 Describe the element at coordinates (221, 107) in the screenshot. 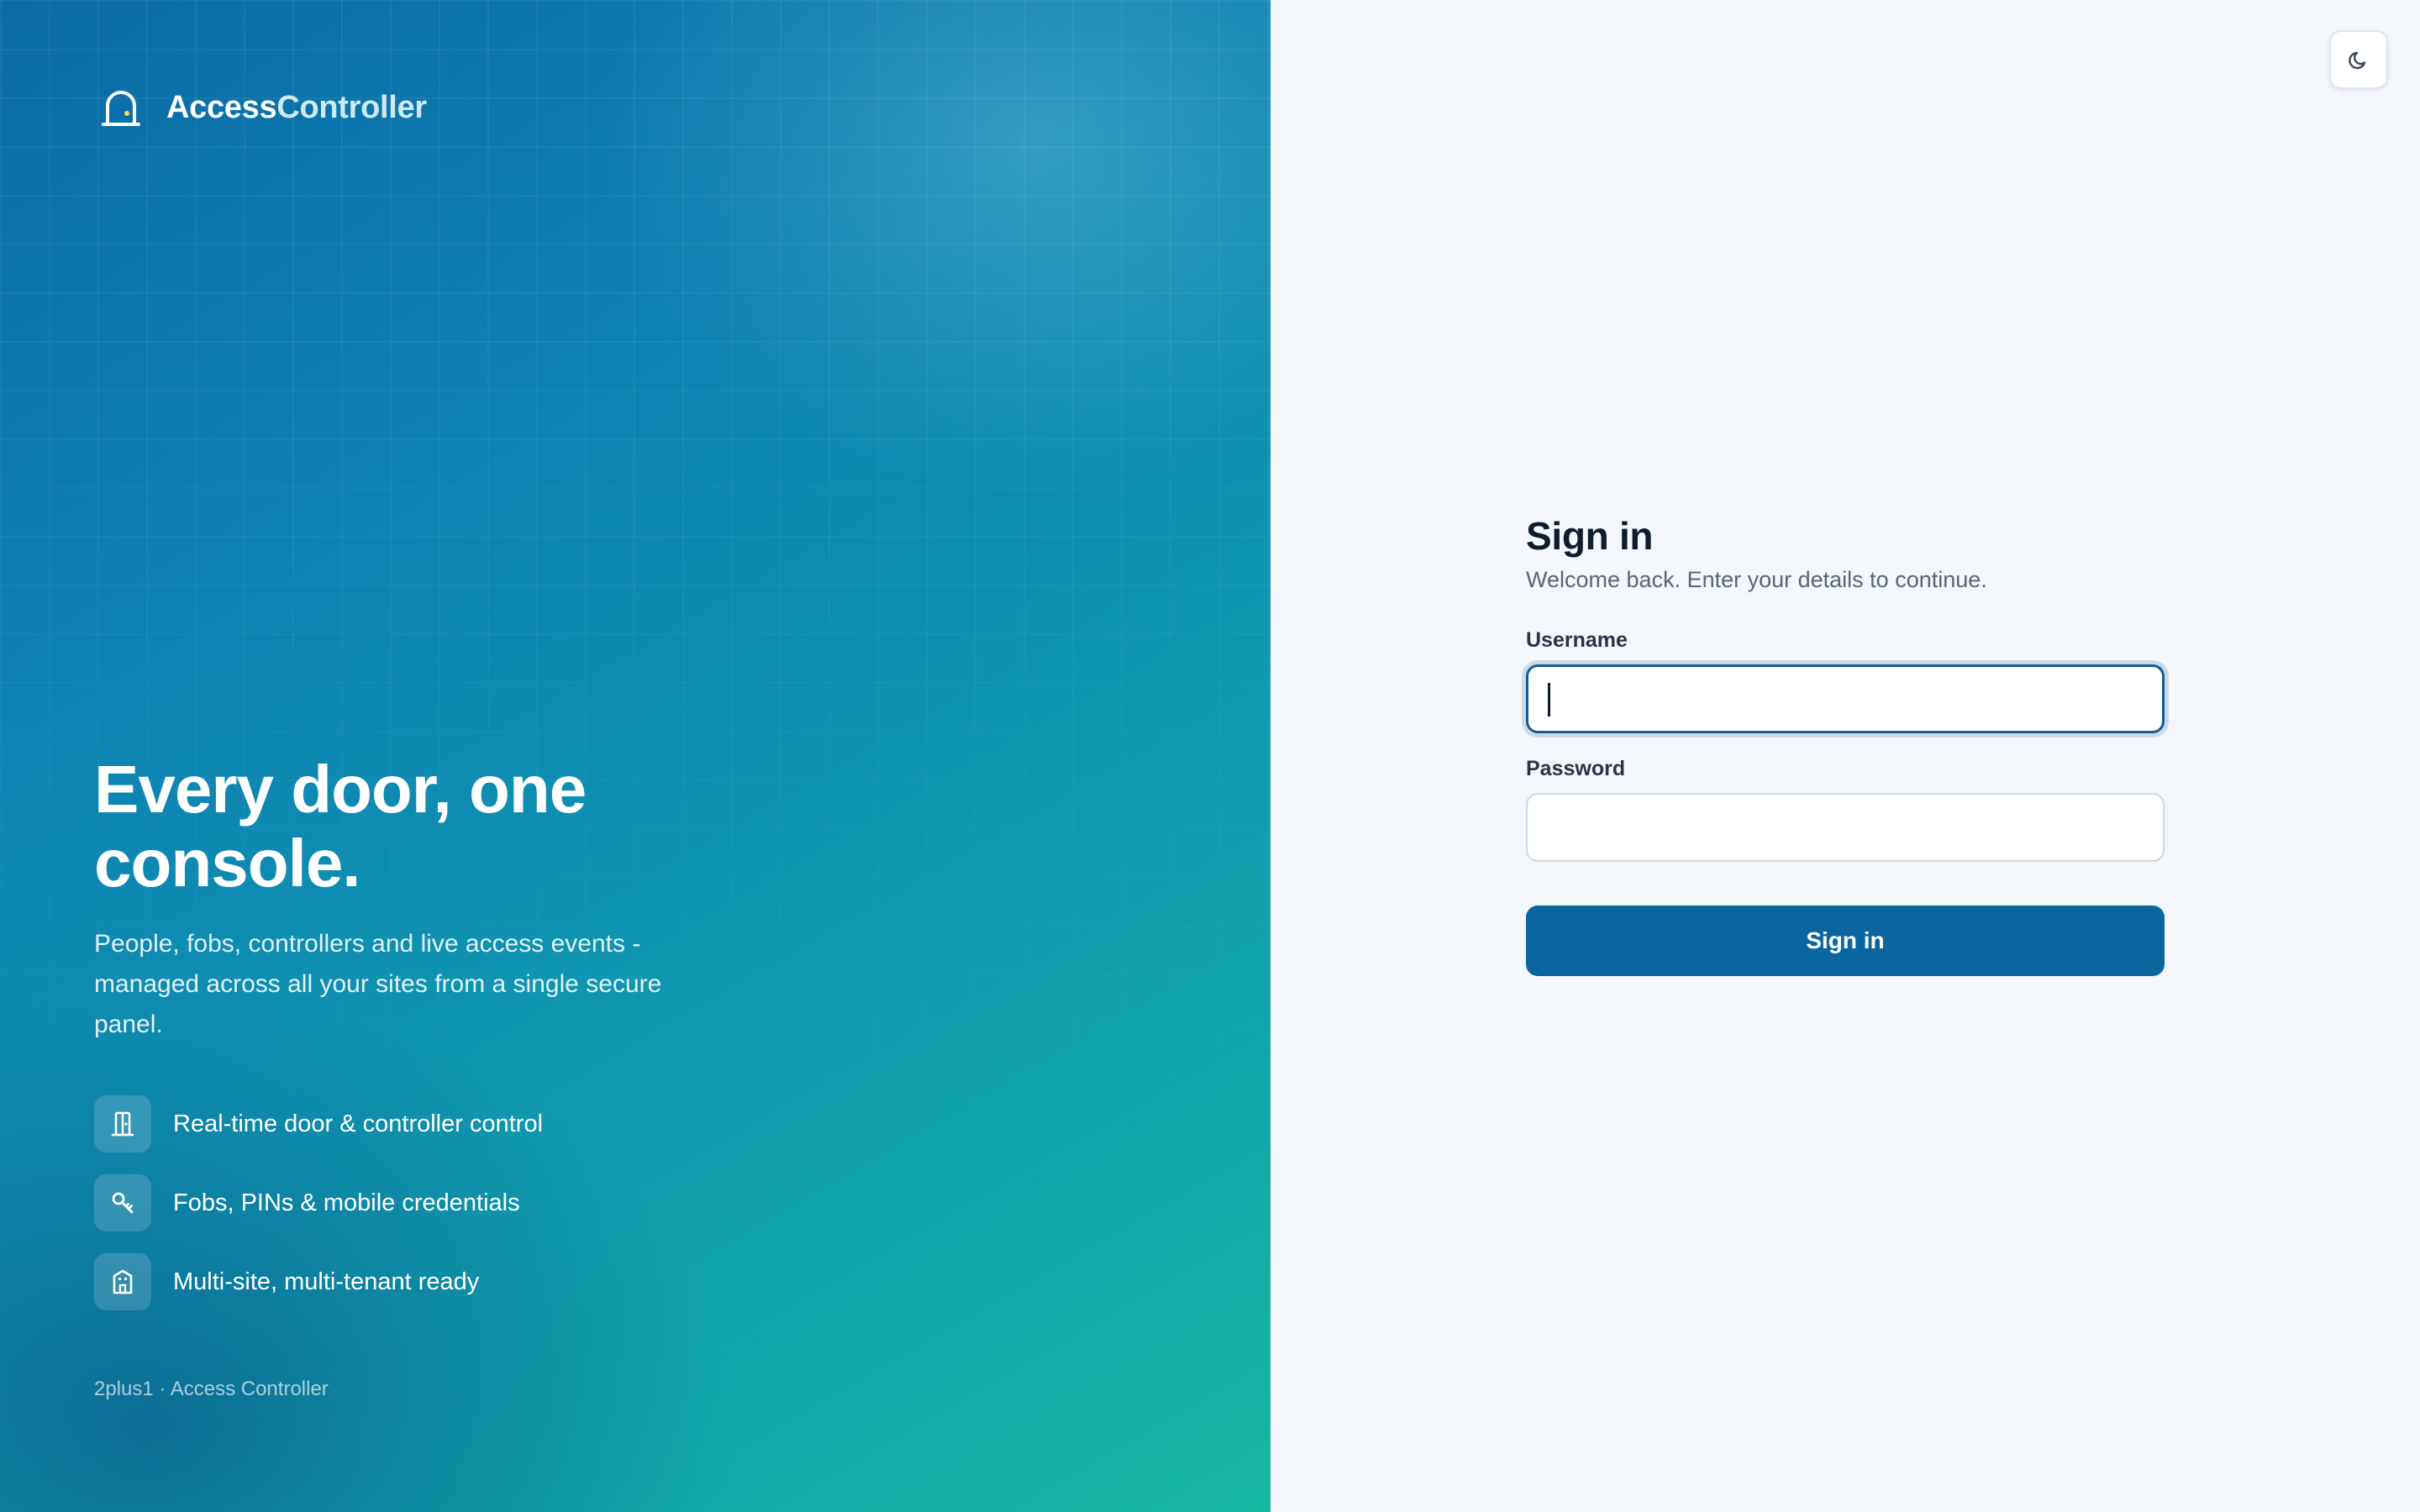

I see `brand-name-part1: Access` at that location.